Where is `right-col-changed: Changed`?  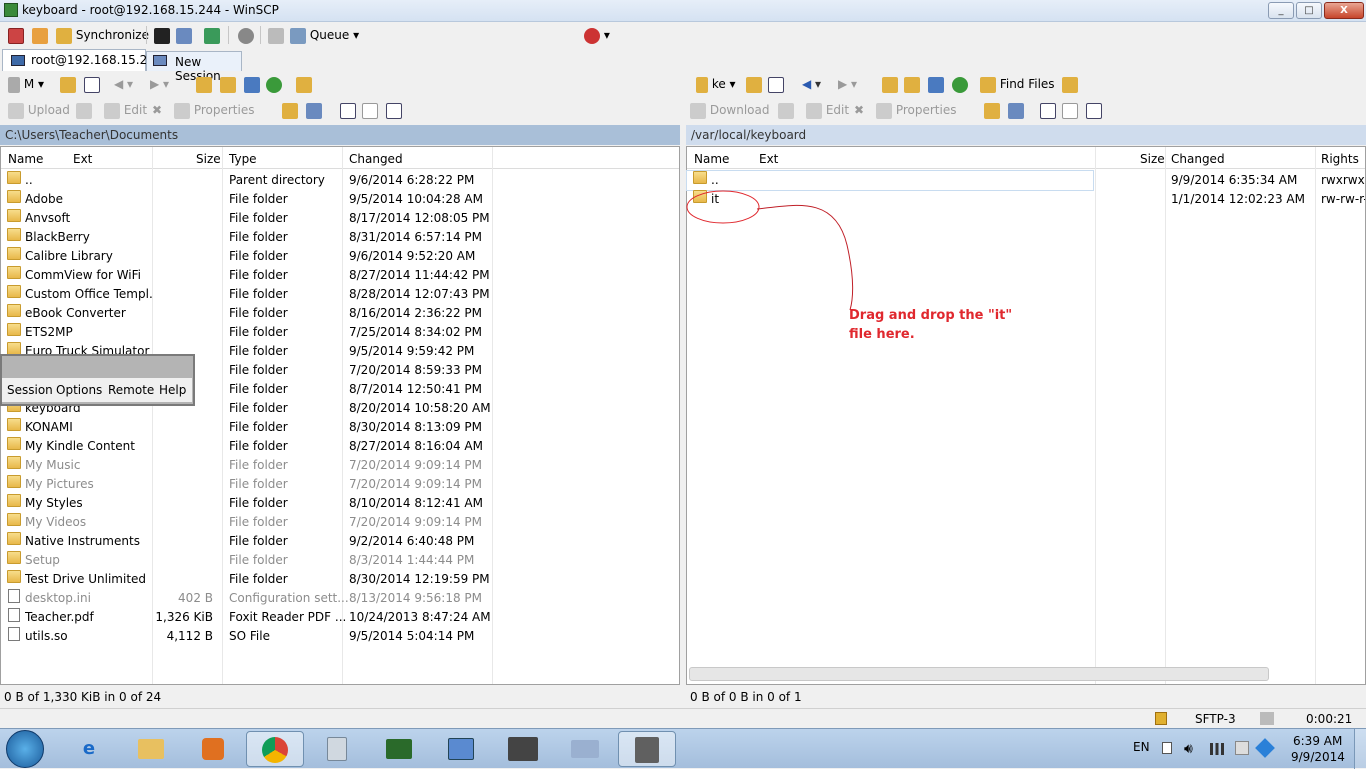 right-col-changed: Changed is located at coordinates (1198, 159).